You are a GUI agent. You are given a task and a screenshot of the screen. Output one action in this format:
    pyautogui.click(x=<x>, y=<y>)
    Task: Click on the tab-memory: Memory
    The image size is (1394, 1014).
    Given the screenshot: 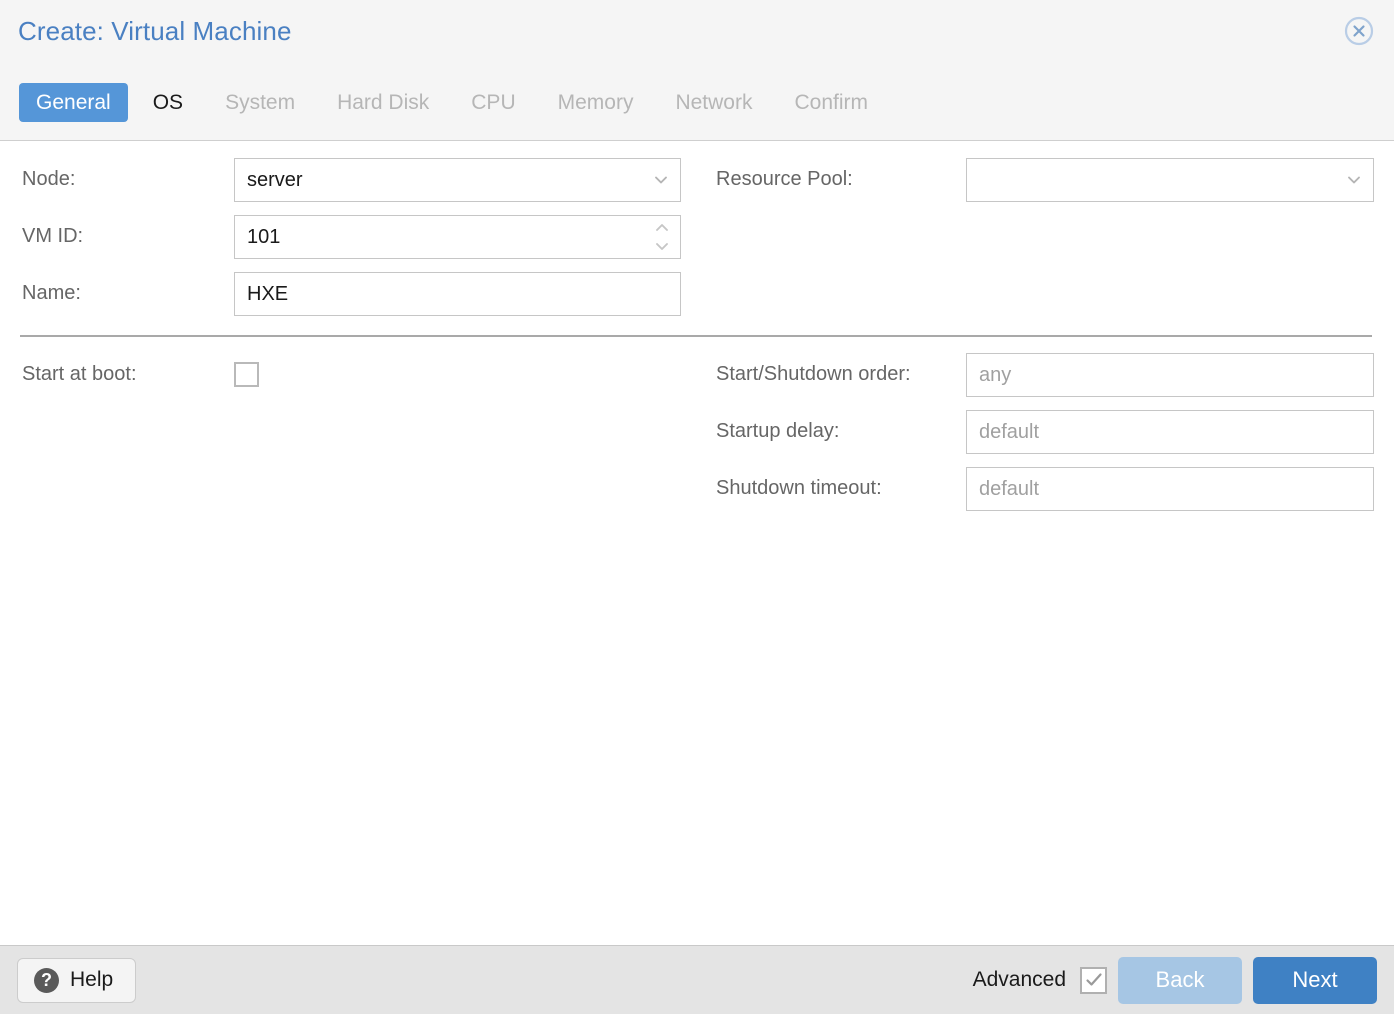 What is the action you would take?
    pyautogui.click(x=595, y=102)
    